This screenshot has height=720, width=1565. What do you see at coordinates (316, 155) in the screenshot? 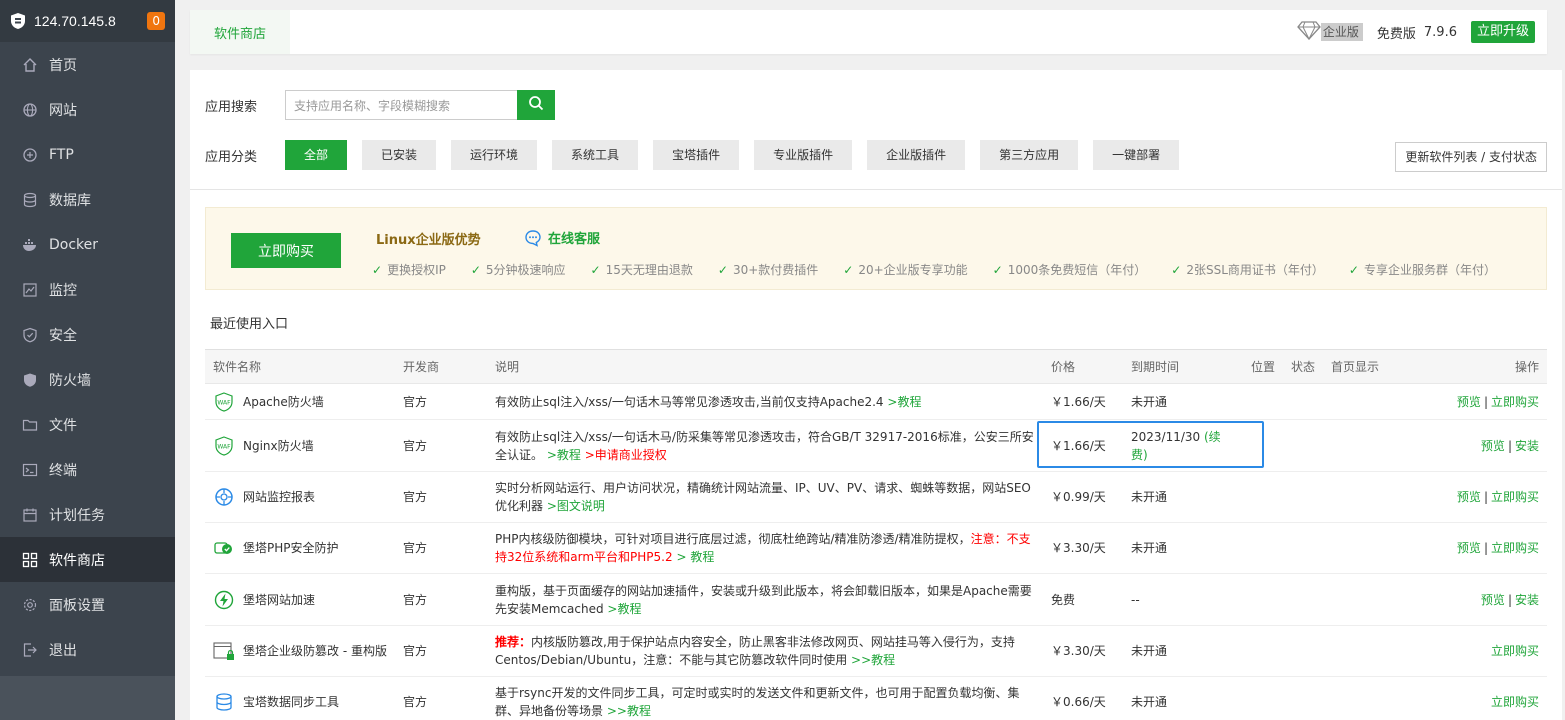
I see `category-all: 全部` at bounding box center [316, 155].